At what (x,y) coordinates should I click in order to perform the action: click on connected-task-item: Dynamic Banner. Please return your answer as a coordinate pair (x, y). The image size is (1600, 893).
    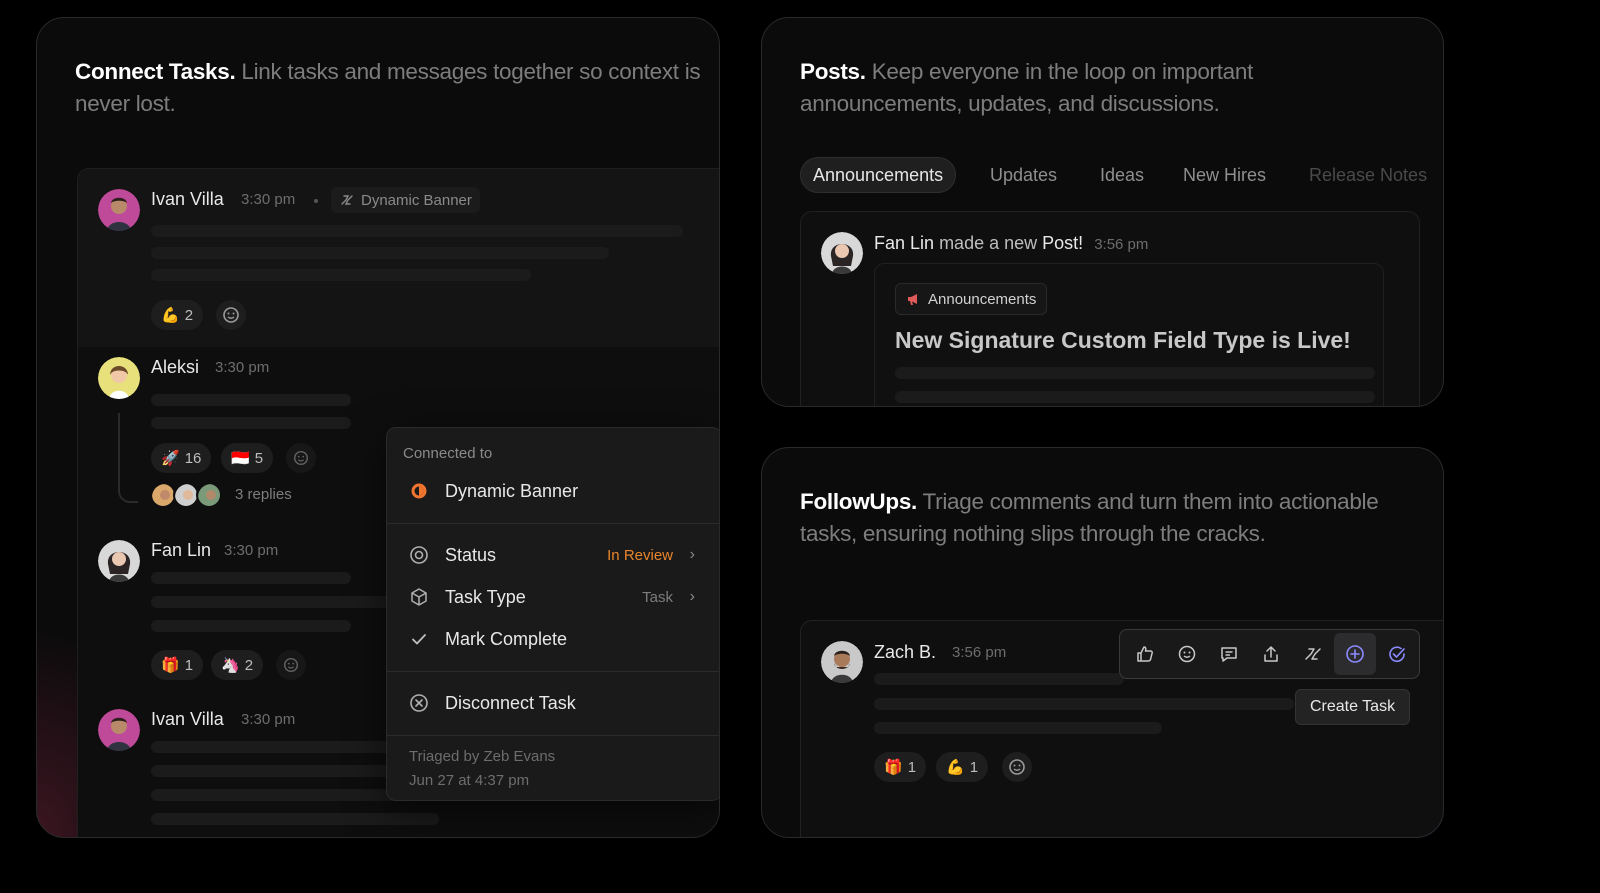
    Looking at the image, I should click on (553, 491).